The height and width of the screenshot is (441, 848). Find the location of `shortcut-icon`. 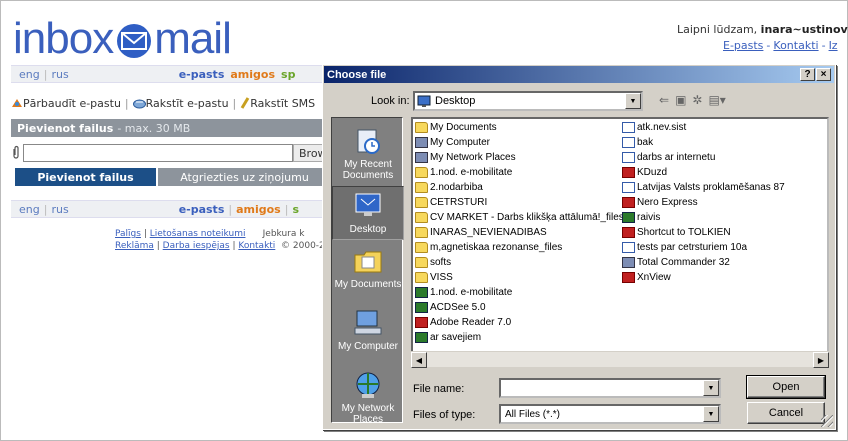

shortcut-icon is located at coordinates (628, 232).